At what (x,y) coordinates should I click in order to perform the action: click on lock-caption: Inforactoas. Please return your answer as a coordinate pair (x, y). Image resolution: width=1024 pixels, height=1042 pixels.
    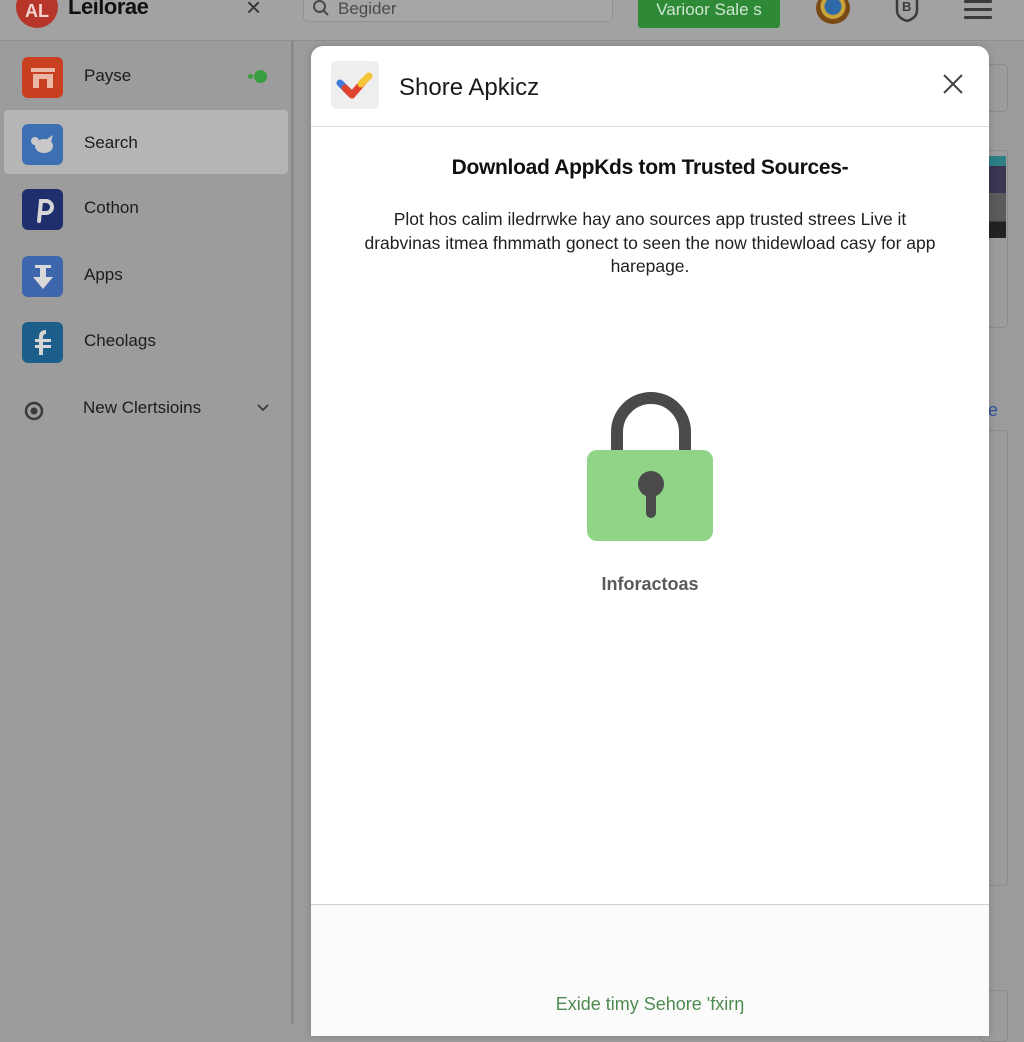
    Looking at the image, I should click on (650, 584).